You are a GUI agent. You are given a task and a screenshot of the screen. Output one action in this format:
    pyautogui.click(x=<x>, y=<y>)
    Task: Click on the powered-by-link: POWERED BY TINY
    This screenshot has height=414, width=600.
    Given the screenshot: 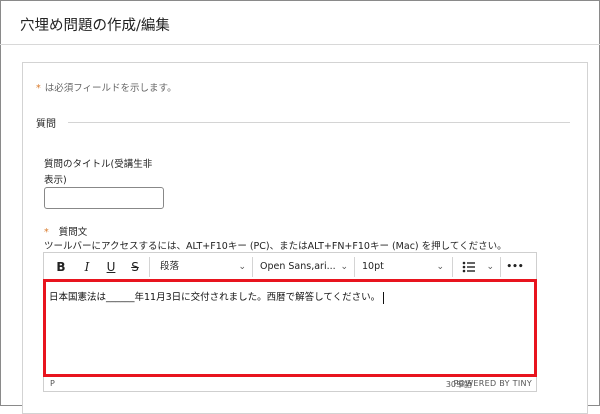 What is the action you would take?
    pyautogui.click(x=493, y=383)
    